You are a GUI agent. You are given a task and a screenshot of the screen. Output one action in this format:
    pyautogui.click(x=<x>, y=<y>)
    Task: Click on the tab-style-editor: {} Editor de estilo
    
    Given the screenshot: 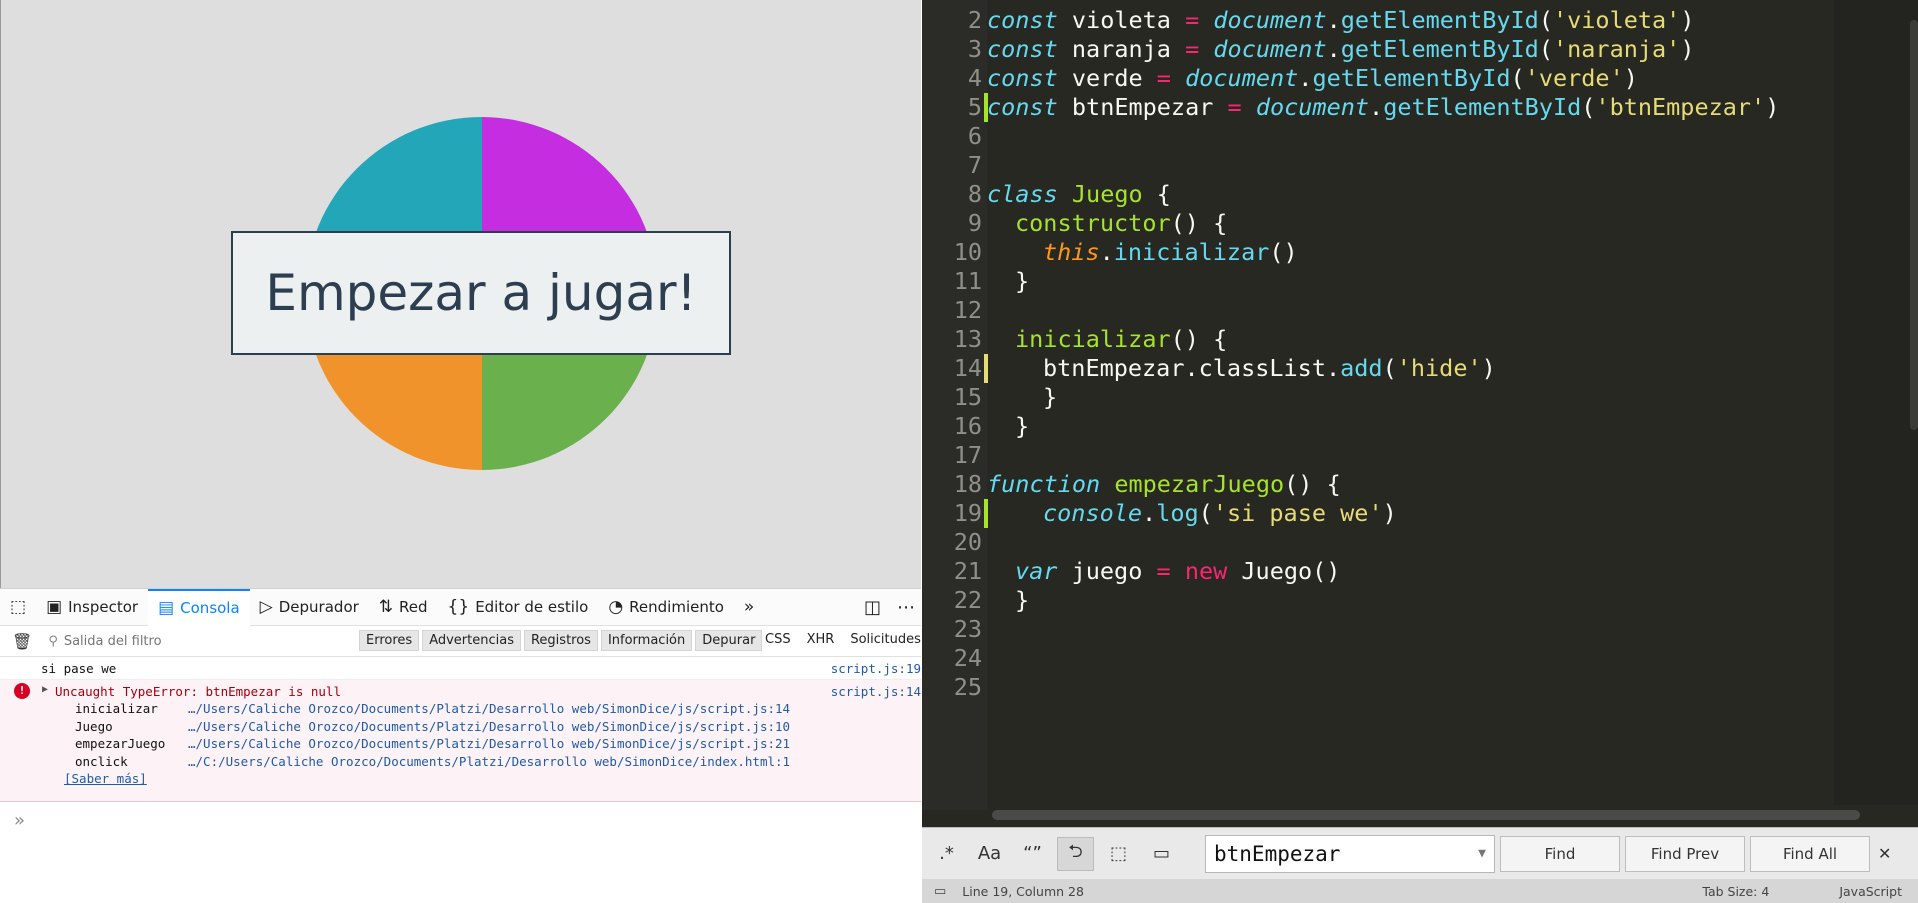 What is the action you would take?
    pyautogui.click(x=518, y=607)
    